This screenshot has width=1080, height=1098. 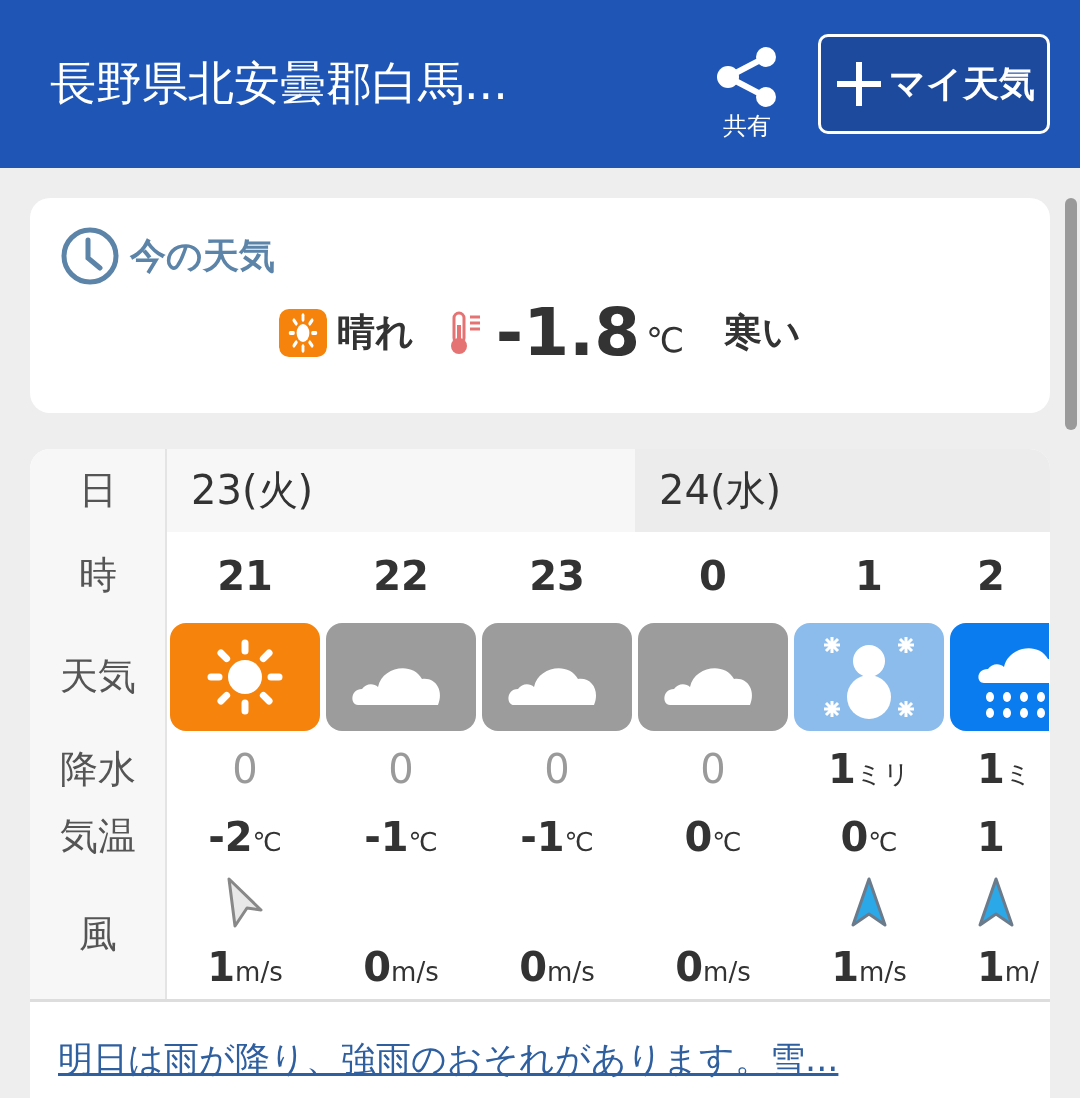 I want to click on hour-cell: 2, so click(x=991, y=575).